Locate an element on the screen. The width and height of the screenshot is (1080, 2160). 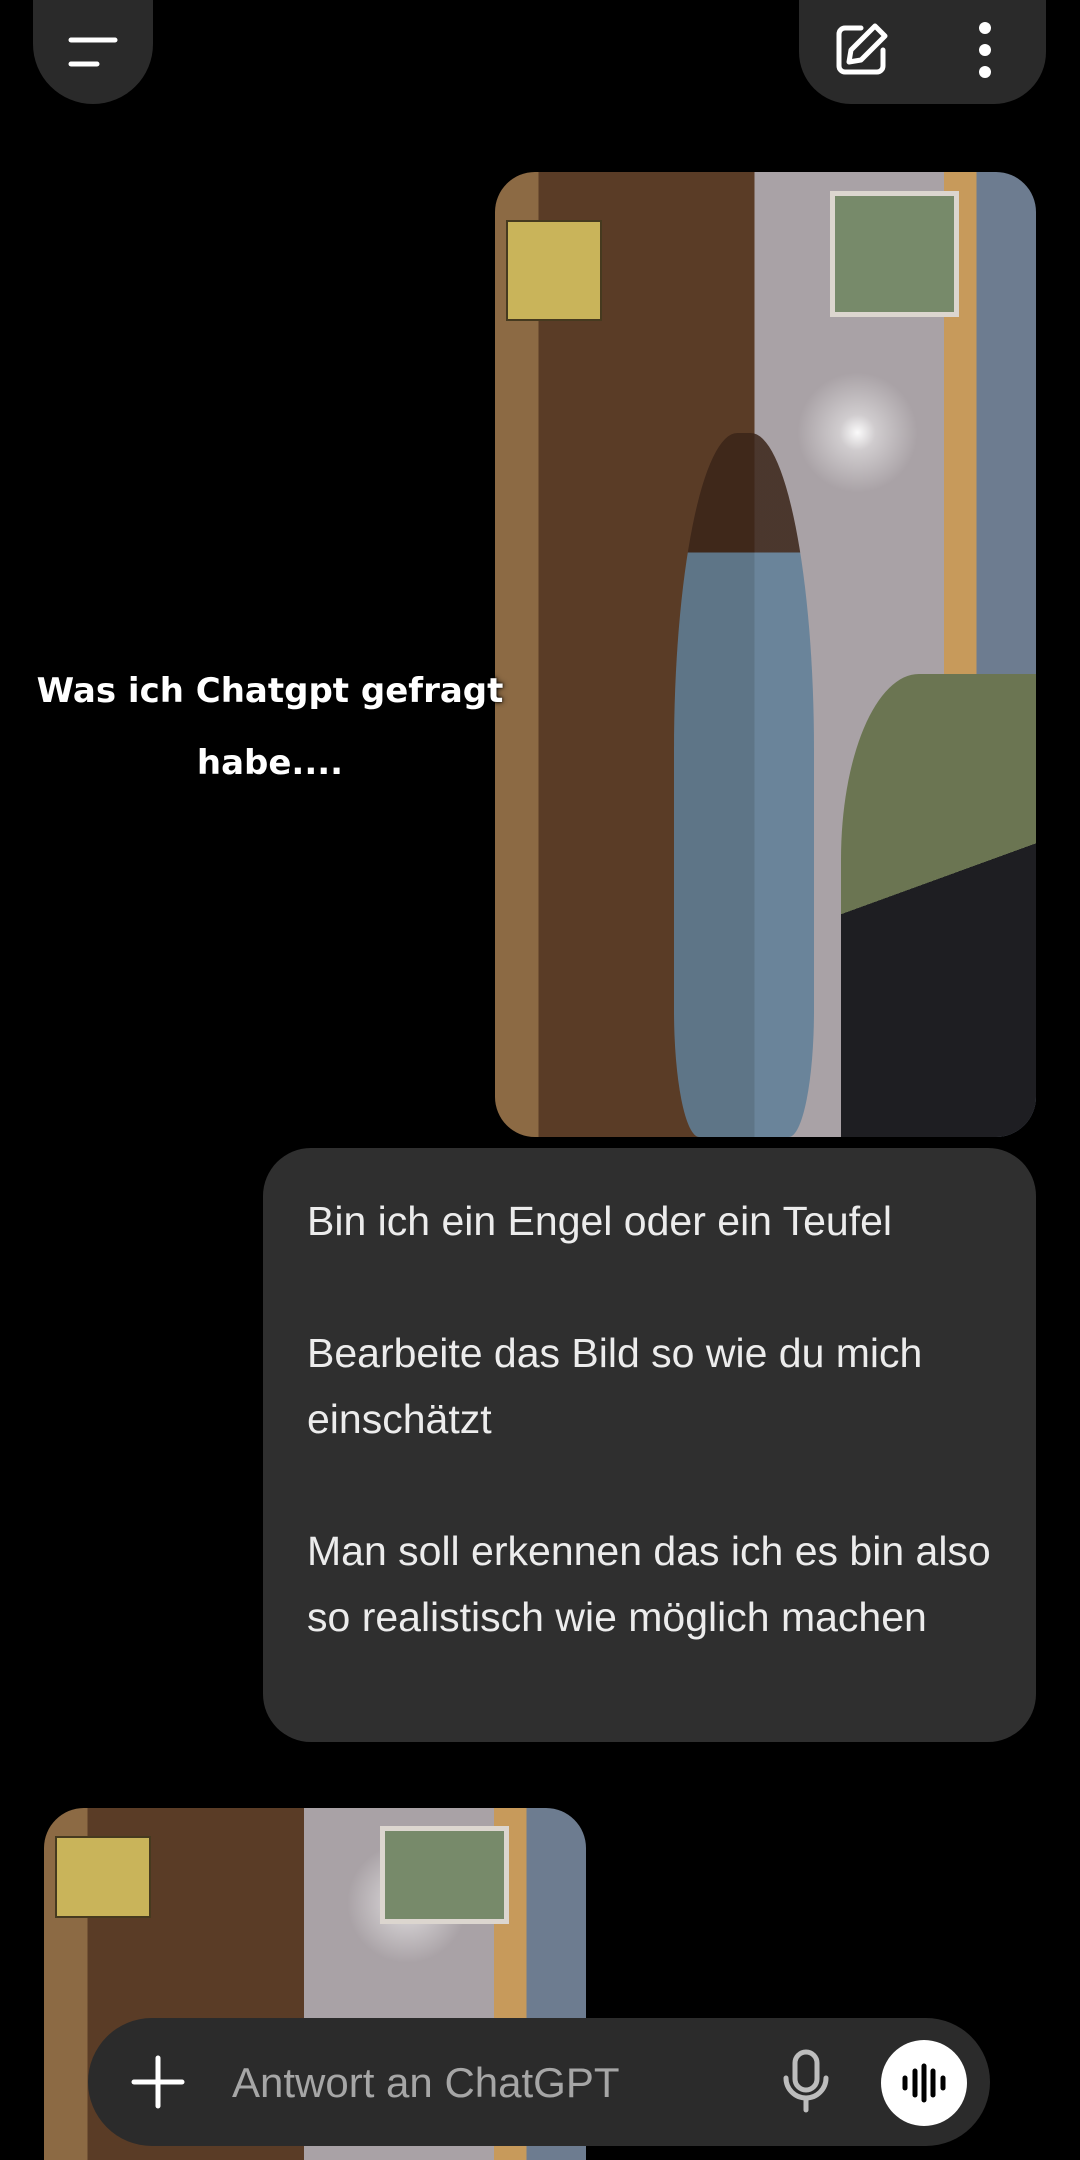
voice-mode-icon is located at coordinates (924, 2083).